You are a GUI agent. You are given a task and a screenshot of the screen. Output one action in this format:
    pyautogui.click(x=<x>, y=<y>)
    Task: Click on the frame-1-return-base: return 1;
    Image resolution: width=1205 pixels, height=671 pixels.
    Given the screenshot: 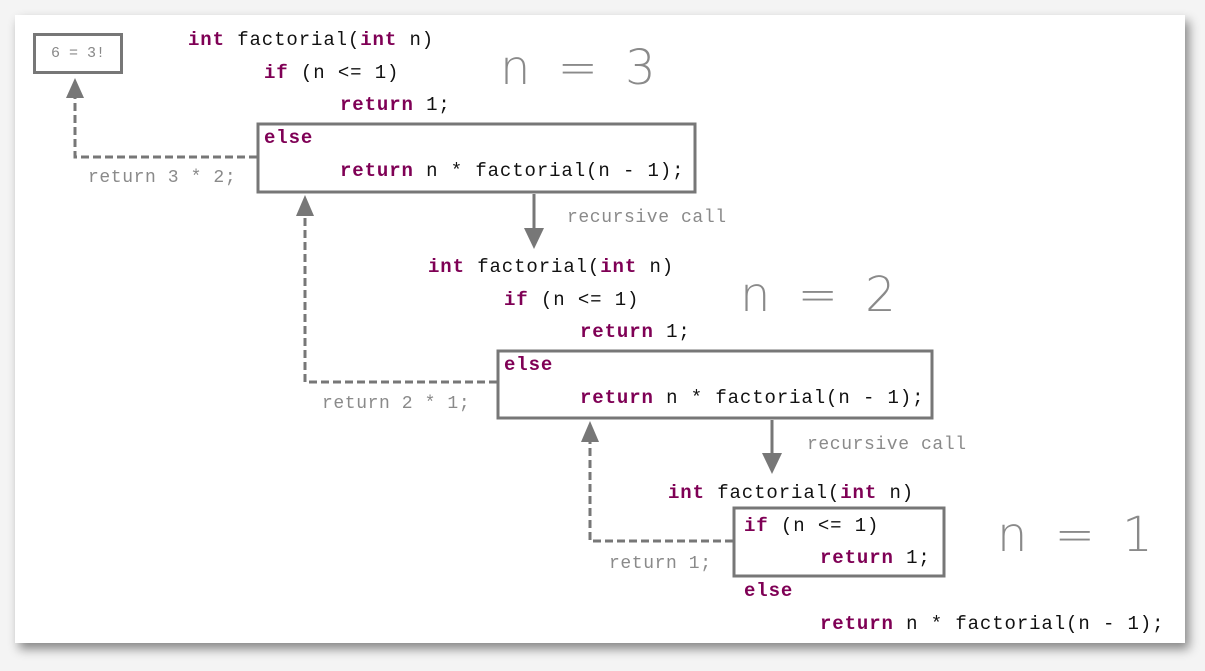 What is the action you would take?
    pyautogui.click(x=395, y=105)
    